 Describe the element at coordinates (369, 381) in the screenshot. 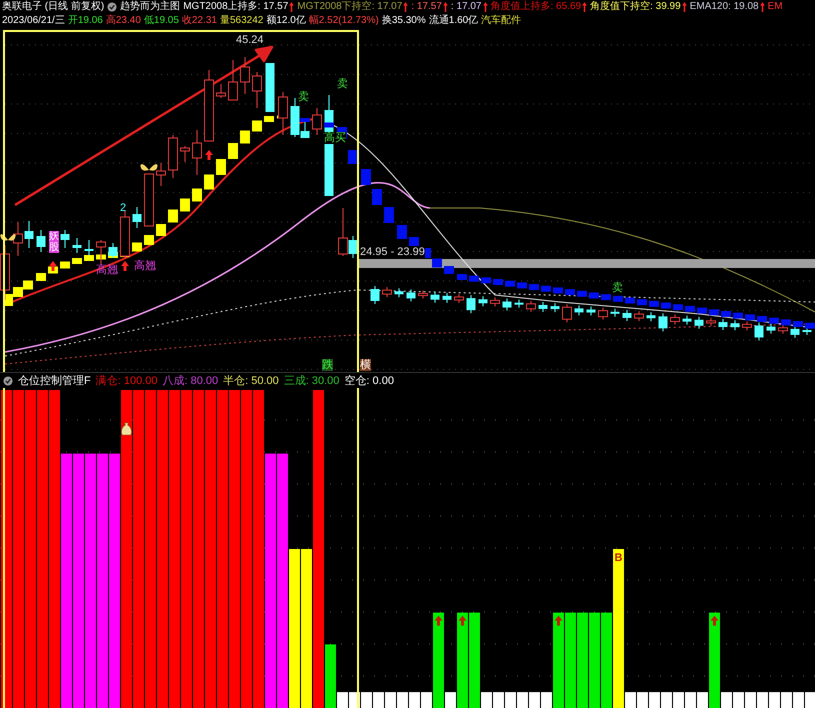

I see `legend-item: 空仓: 0.00` at that location.